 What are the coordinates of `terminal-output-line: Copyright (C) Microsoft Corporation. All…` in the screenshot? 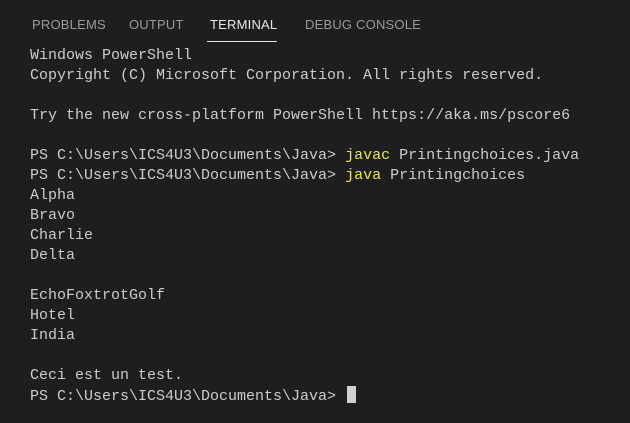 It's located at (287, 75).